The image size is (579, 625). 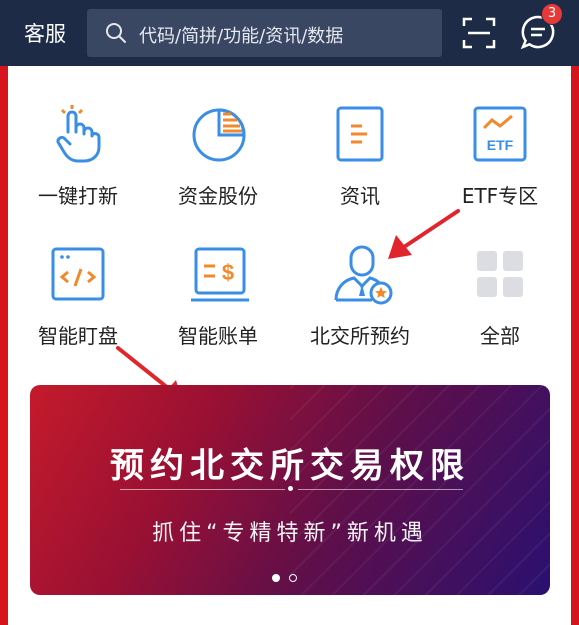 I want to click on document-icon, so click(x=360, y=134).